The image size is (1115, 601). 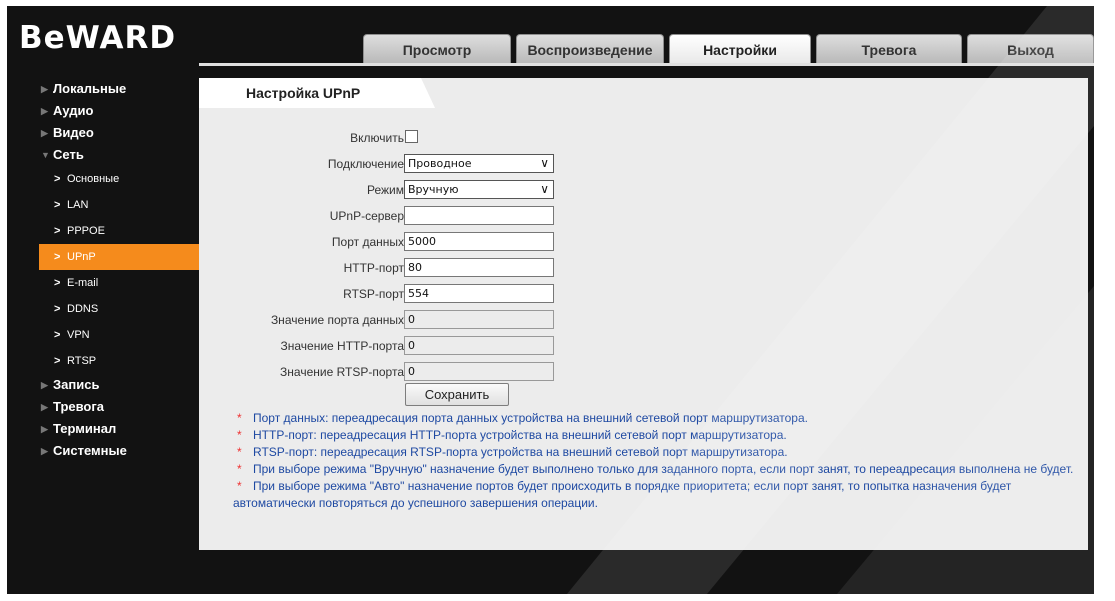 What do you see at coordinates (457, 394) in the screenshot?
I see `save-button: Сохранить` at bounding box center [457, 394].